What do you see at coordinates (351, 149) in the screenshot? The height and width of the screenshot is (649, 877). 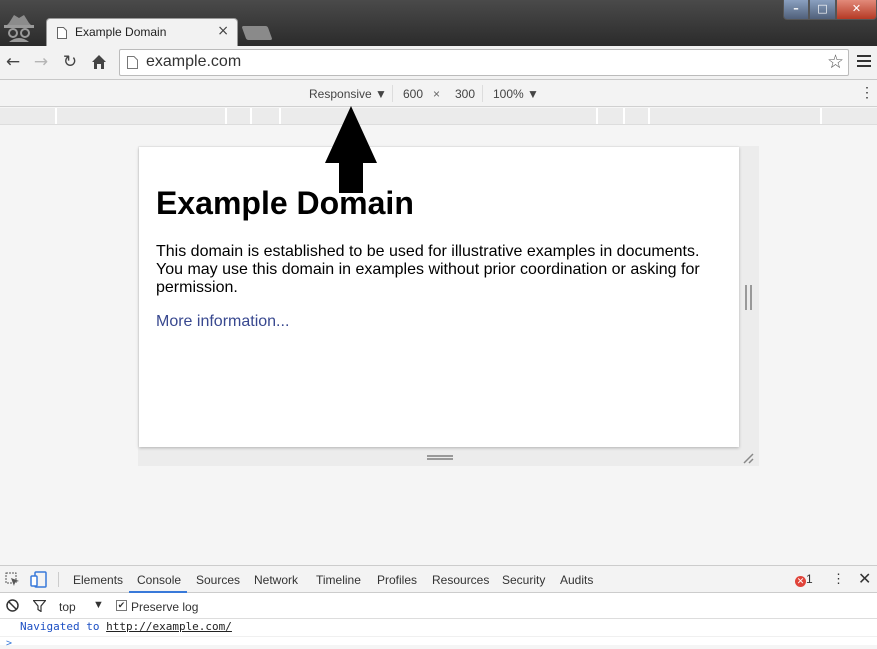 I see `up-arrow-annotation` at bounding box center [351, 149].